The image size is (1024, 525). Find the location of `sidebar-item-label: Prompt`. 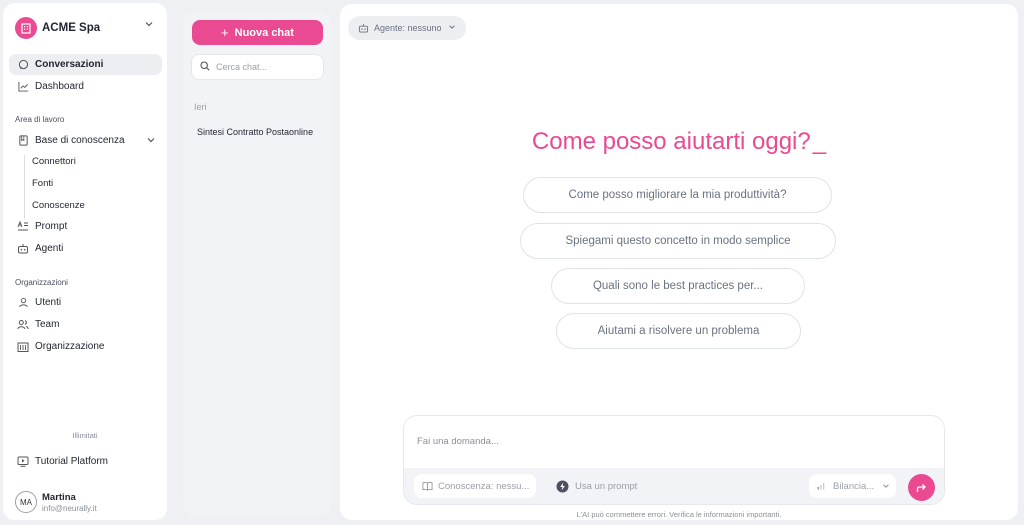

sidebar-item-label: Prompt is located at coordinates (51, 226).